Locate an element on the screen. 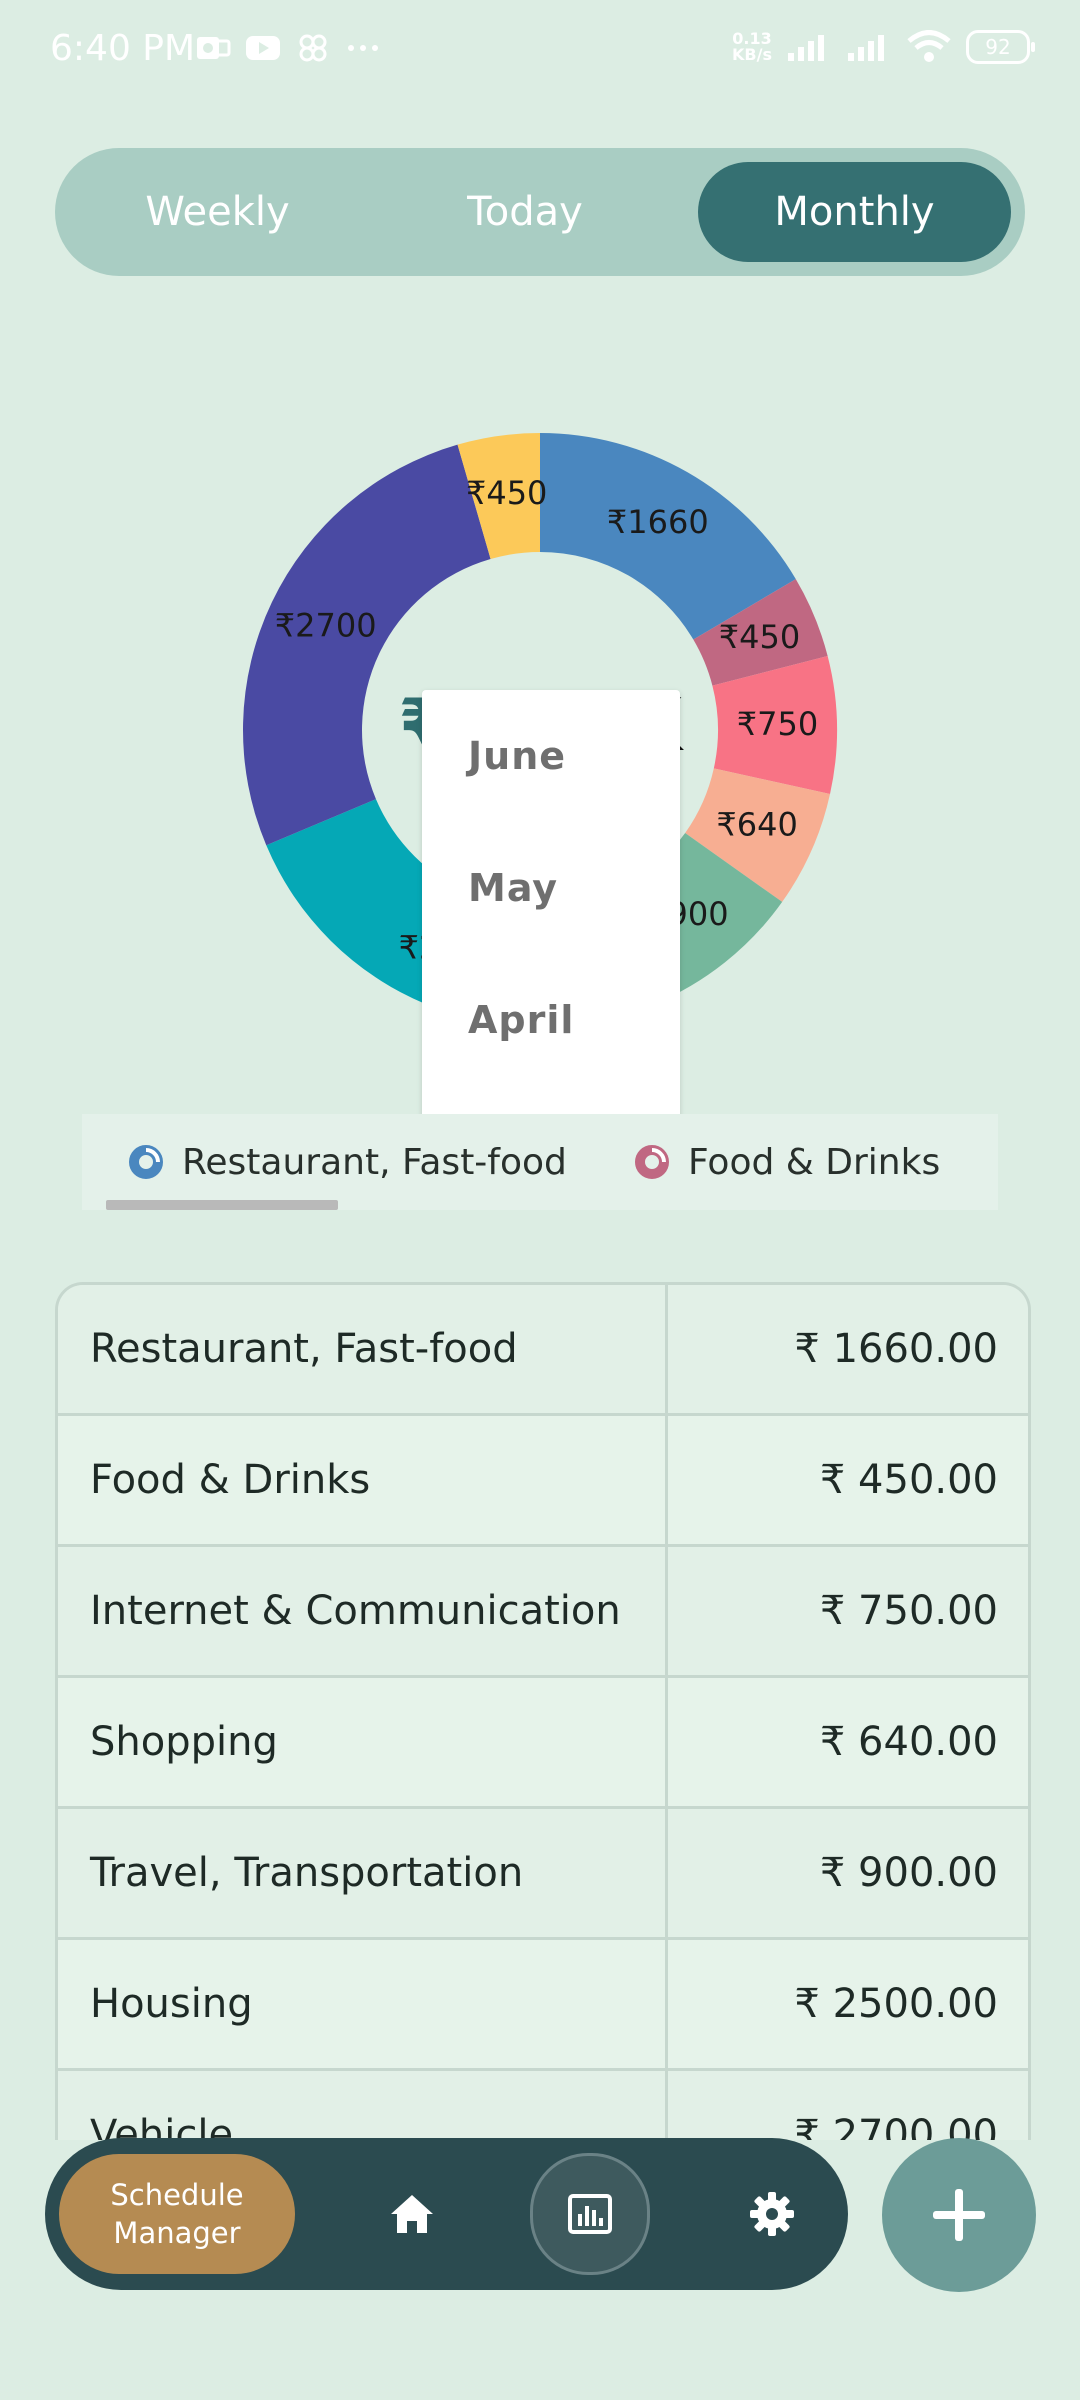  slice-label: ₹1660 is located at coordinates (658, 522).